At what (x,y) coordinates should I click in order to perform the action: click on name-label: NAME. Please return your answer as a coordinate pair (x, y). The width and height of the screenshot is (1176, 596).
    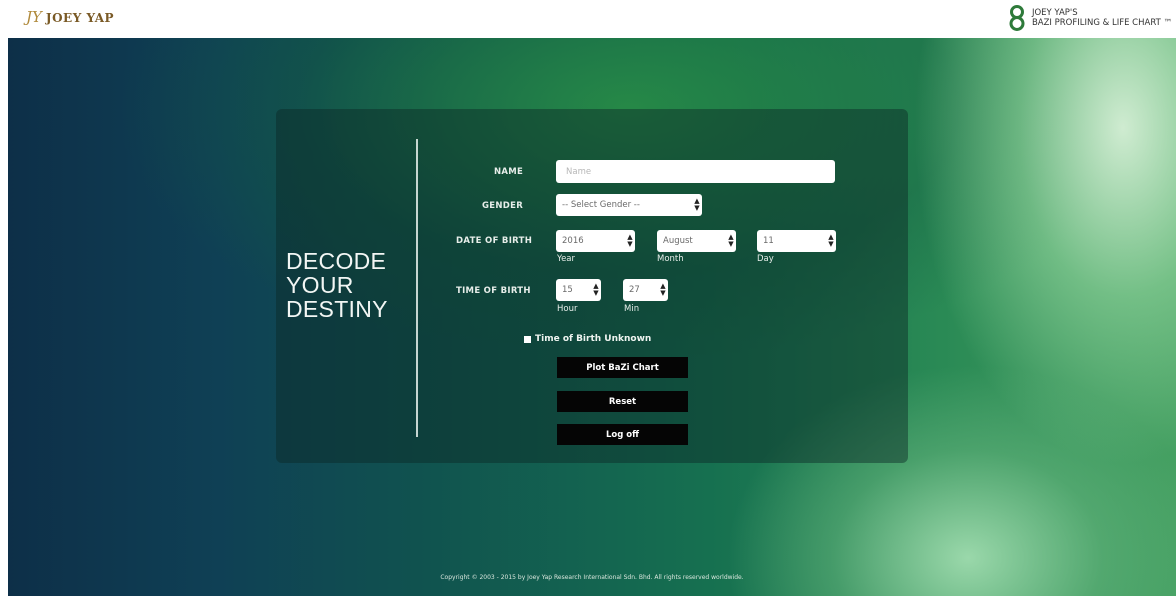
    Looking at the image, I should click on (509, 172).